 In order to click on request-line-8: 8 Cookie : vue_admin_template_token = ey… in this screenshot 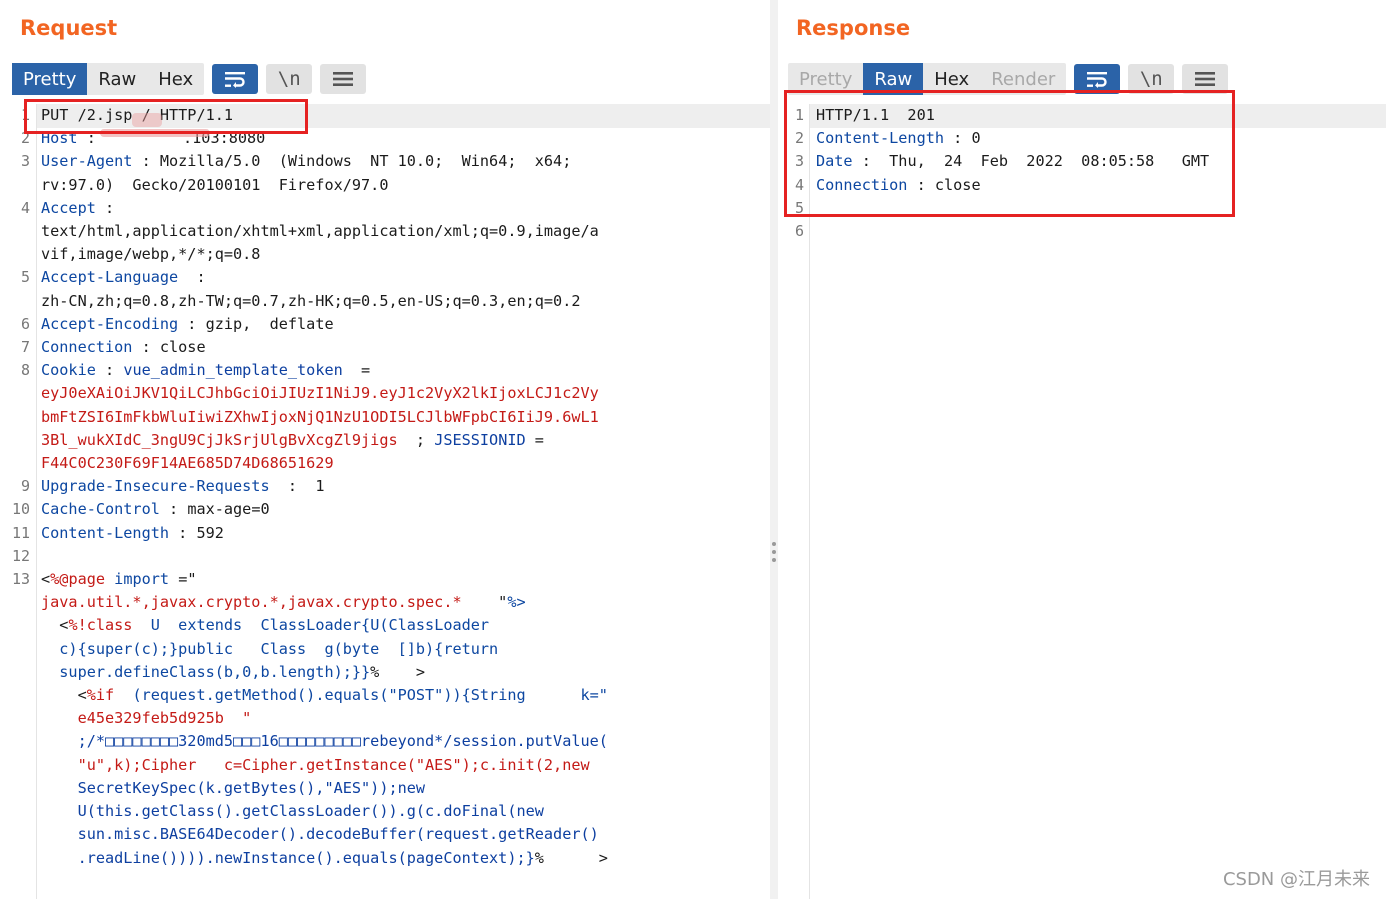, I will do `click(385, 417)`.